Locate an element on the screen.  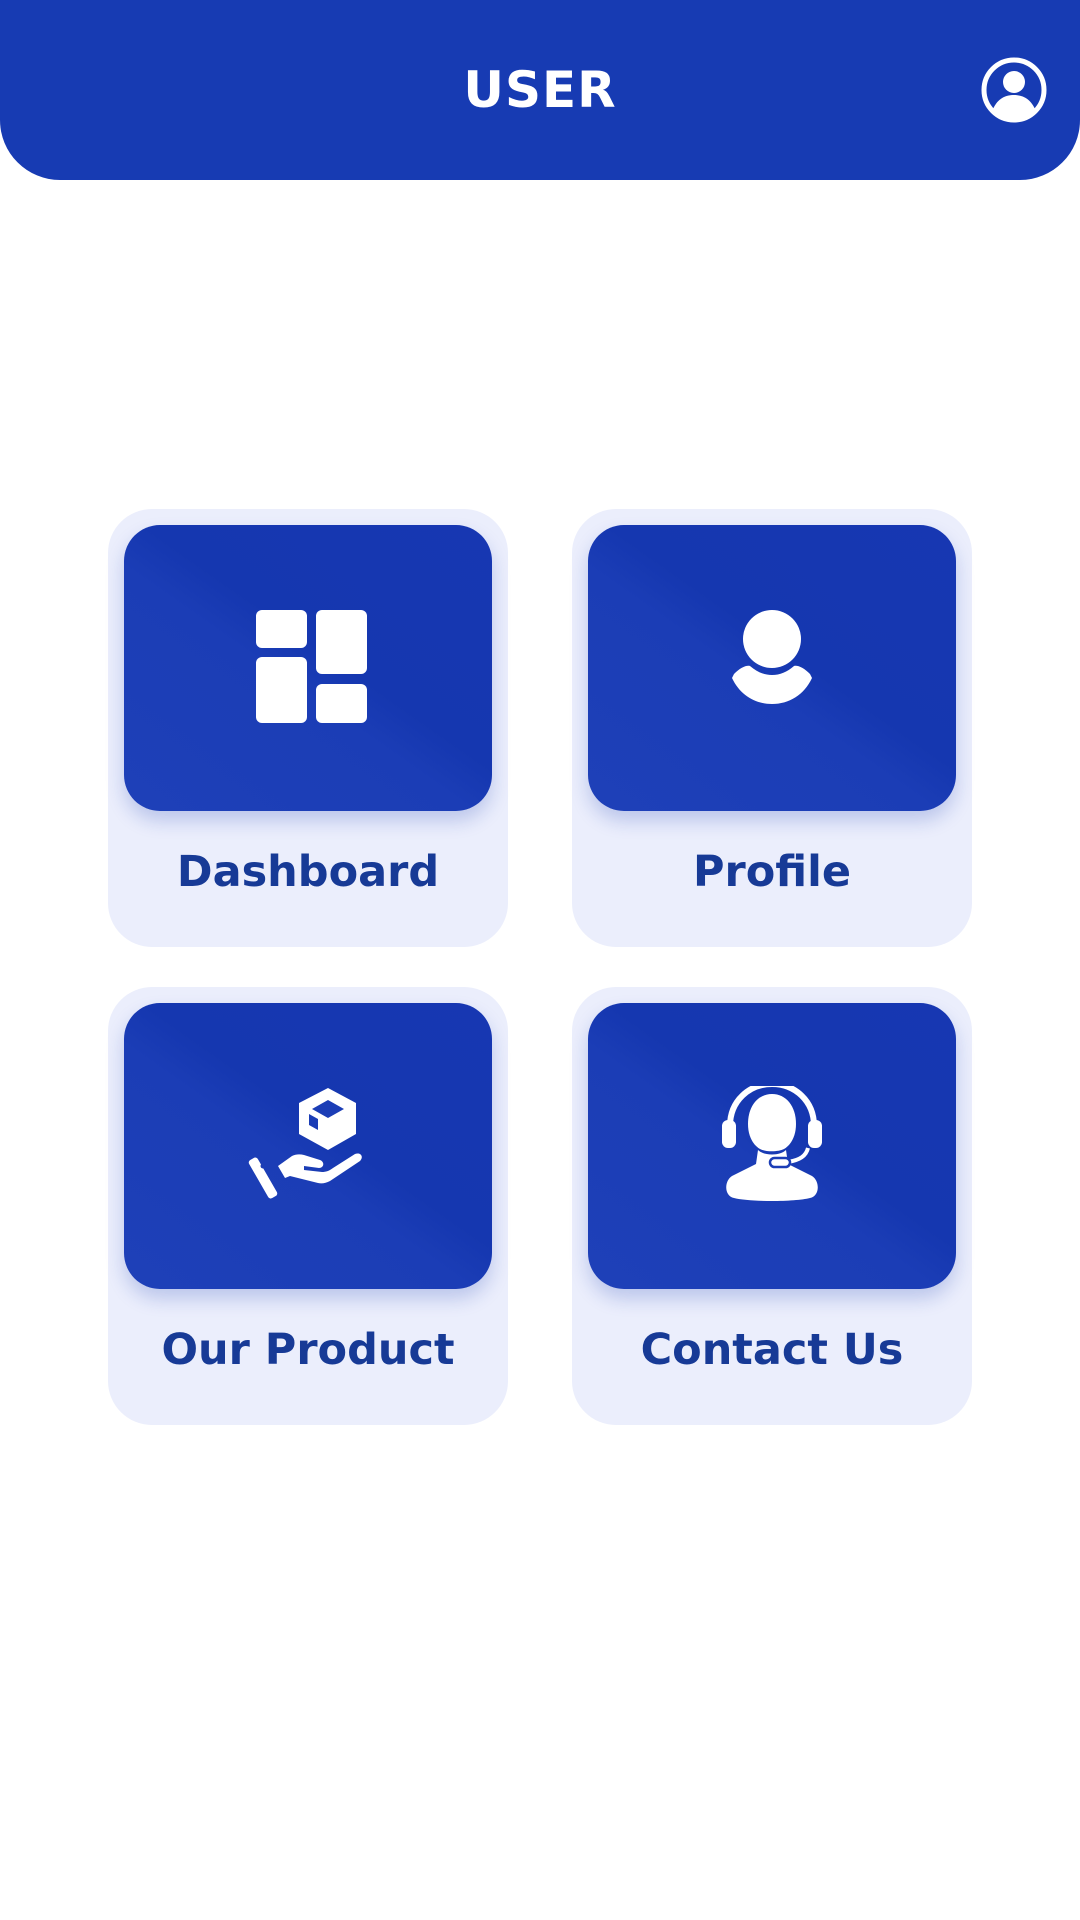
menu-tile-contact-us: Contact Us is located at coordinates (772, 1206).